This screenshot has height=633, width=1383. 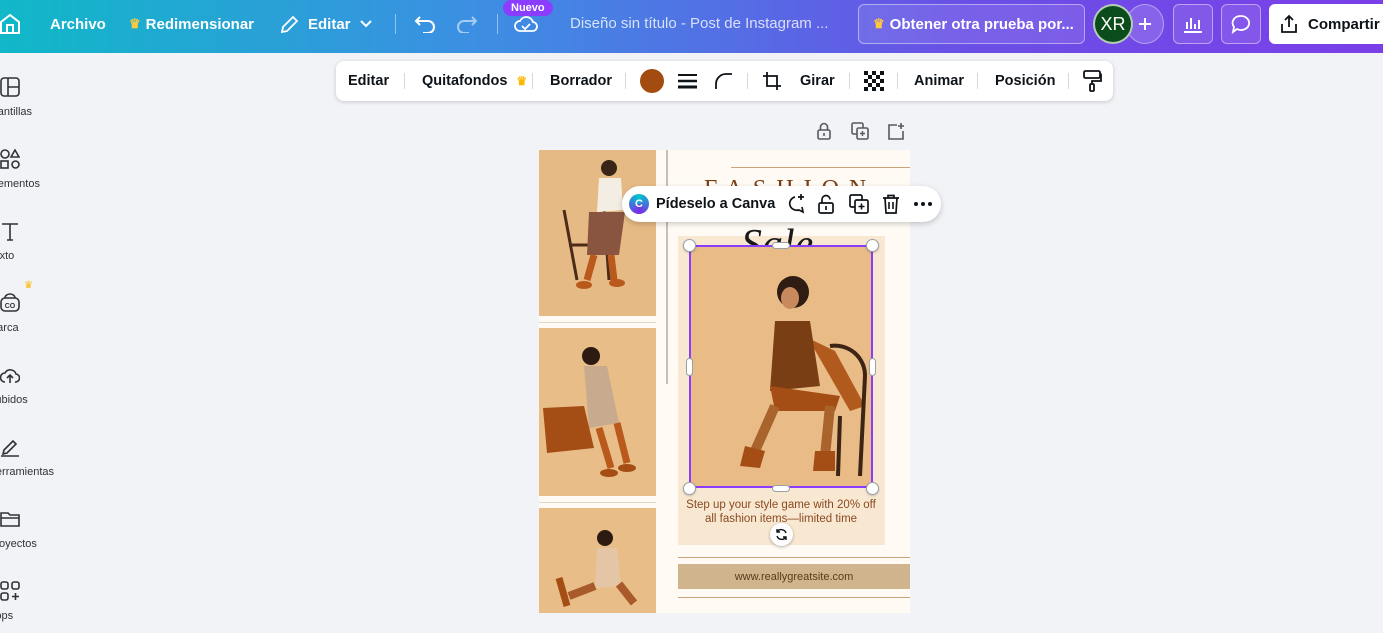 What do you see at coordinates (781, 366) in the screenshot?
I see `selection-frame` at bounding box center [781, 366].